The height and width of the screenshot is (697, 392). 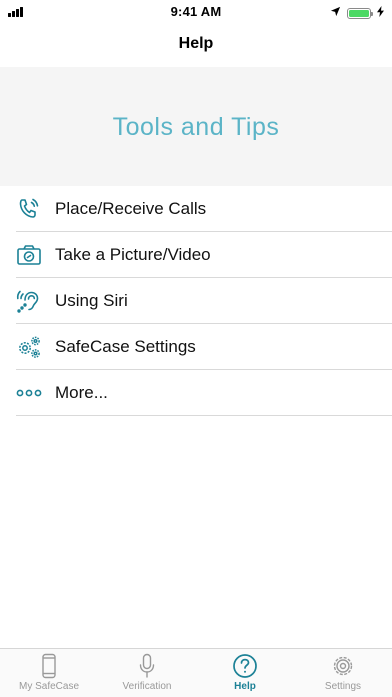 I want to click on microphone-icon, so click(x=147, y=666).